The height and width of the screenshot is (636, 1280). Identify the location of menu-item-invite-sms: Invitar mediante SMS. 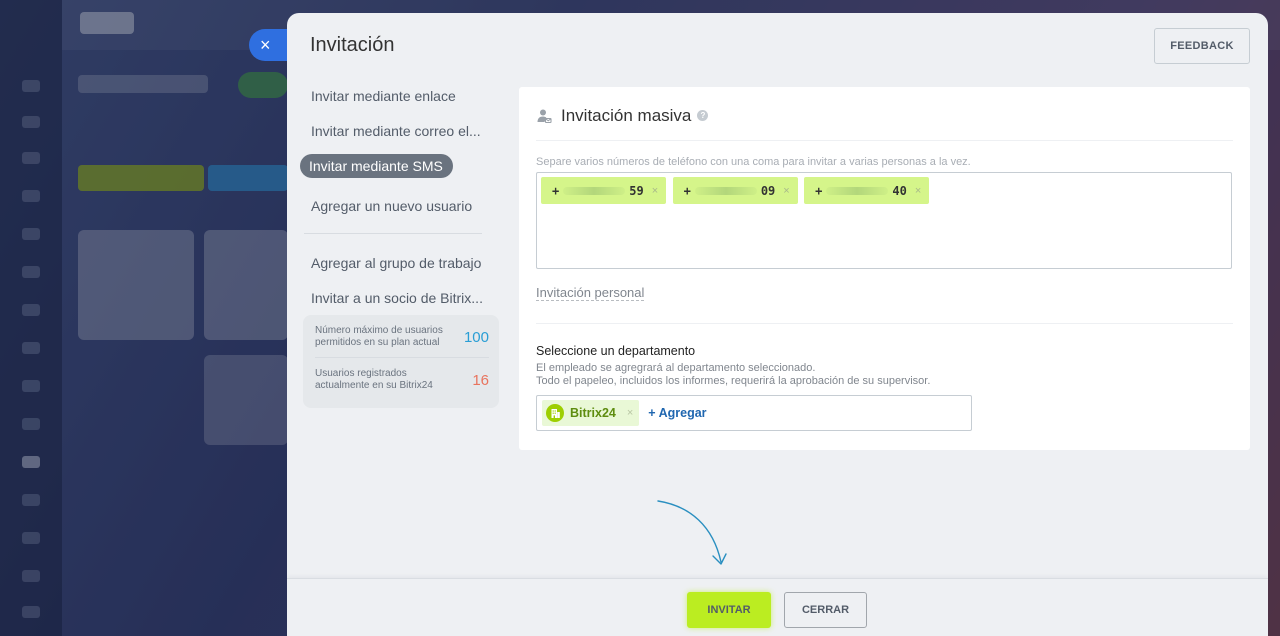
(376, 166).